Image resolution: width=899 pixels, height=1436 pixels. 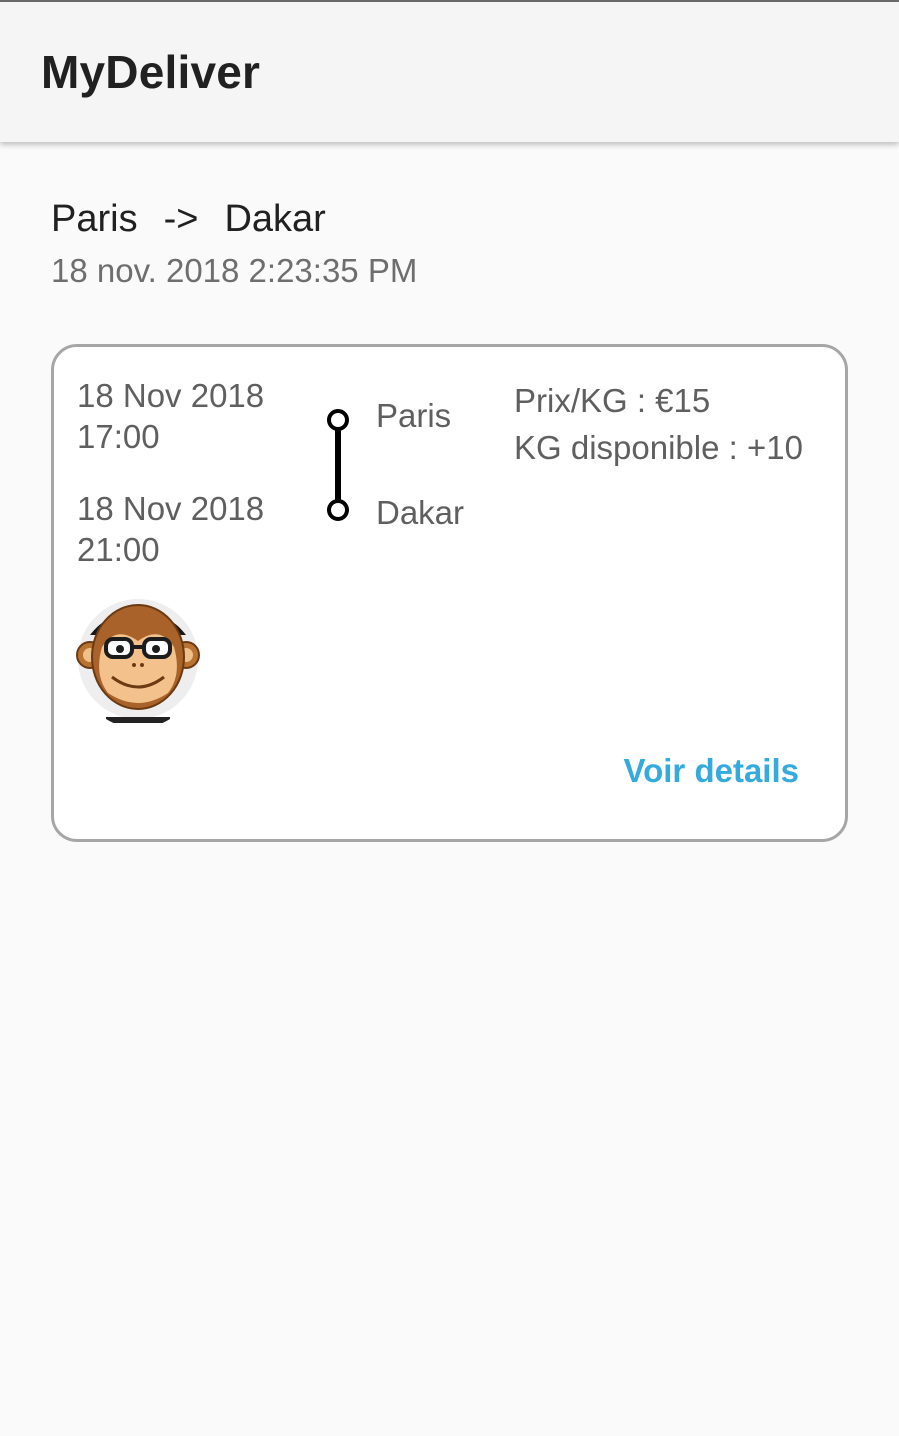 I want to click on app-title: MyDeliver, so click(x=151, y=72).